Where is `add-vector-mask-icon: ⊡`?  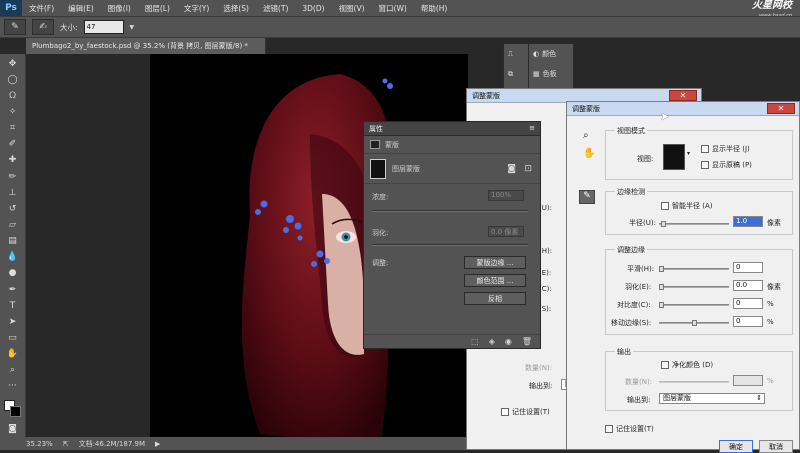
add-vector-mask-icon: ⊡ is located at coordinates (528, 169).